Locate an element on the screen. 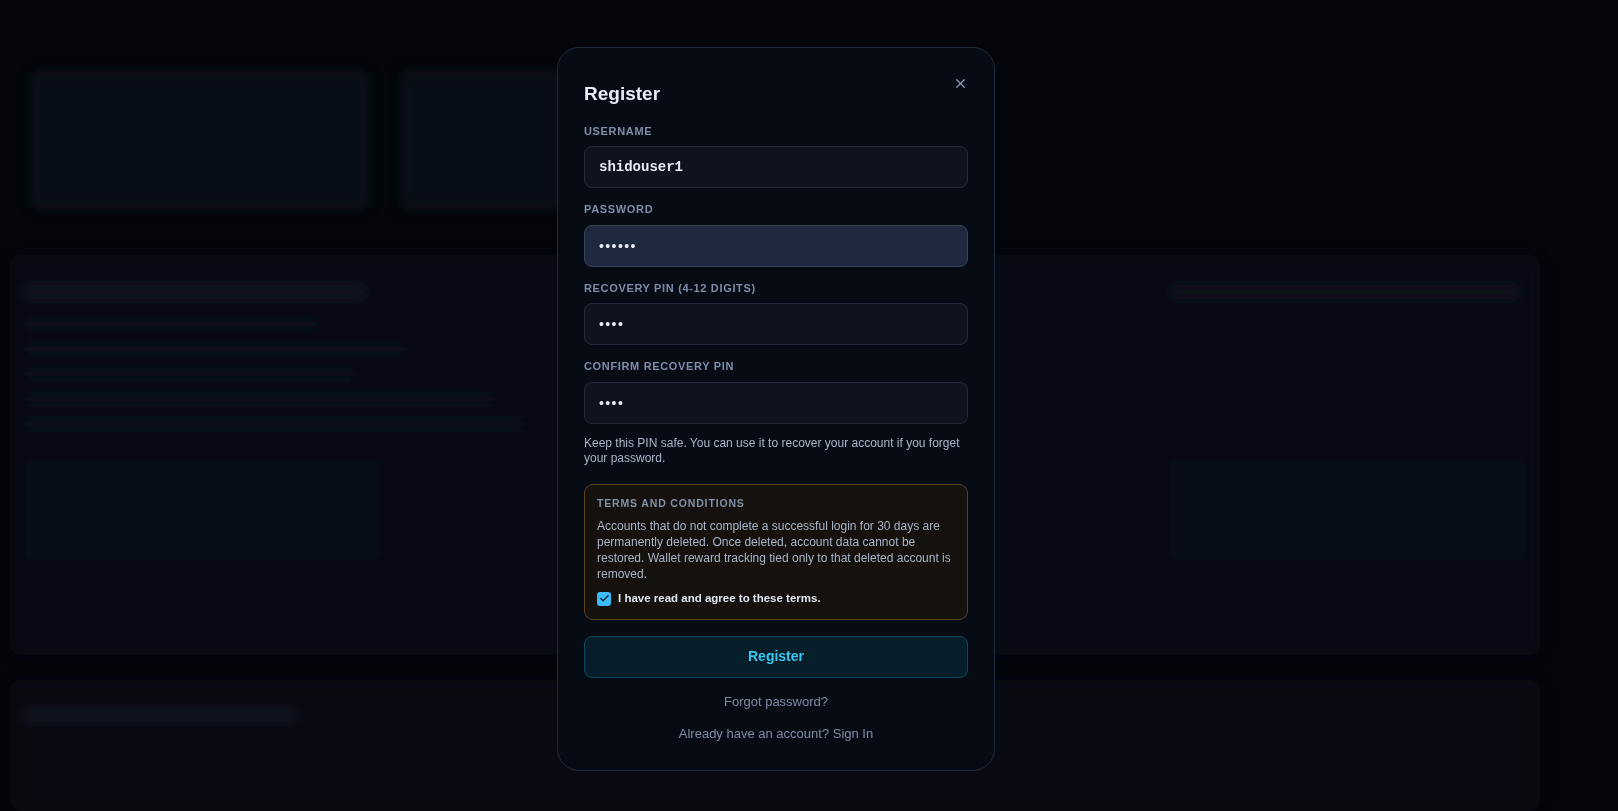 Image resolution: width=1618 pixels, height=811 pixels. terms-title: TERMS AND CONDITIONS is located at coordinates (671, 503).